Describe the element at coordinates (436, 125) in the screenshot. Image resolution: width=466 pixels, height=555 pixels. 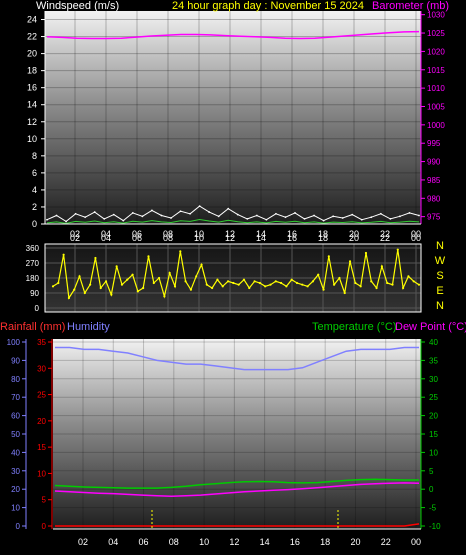
I see `tick-label-barometer: 1000` at that location.